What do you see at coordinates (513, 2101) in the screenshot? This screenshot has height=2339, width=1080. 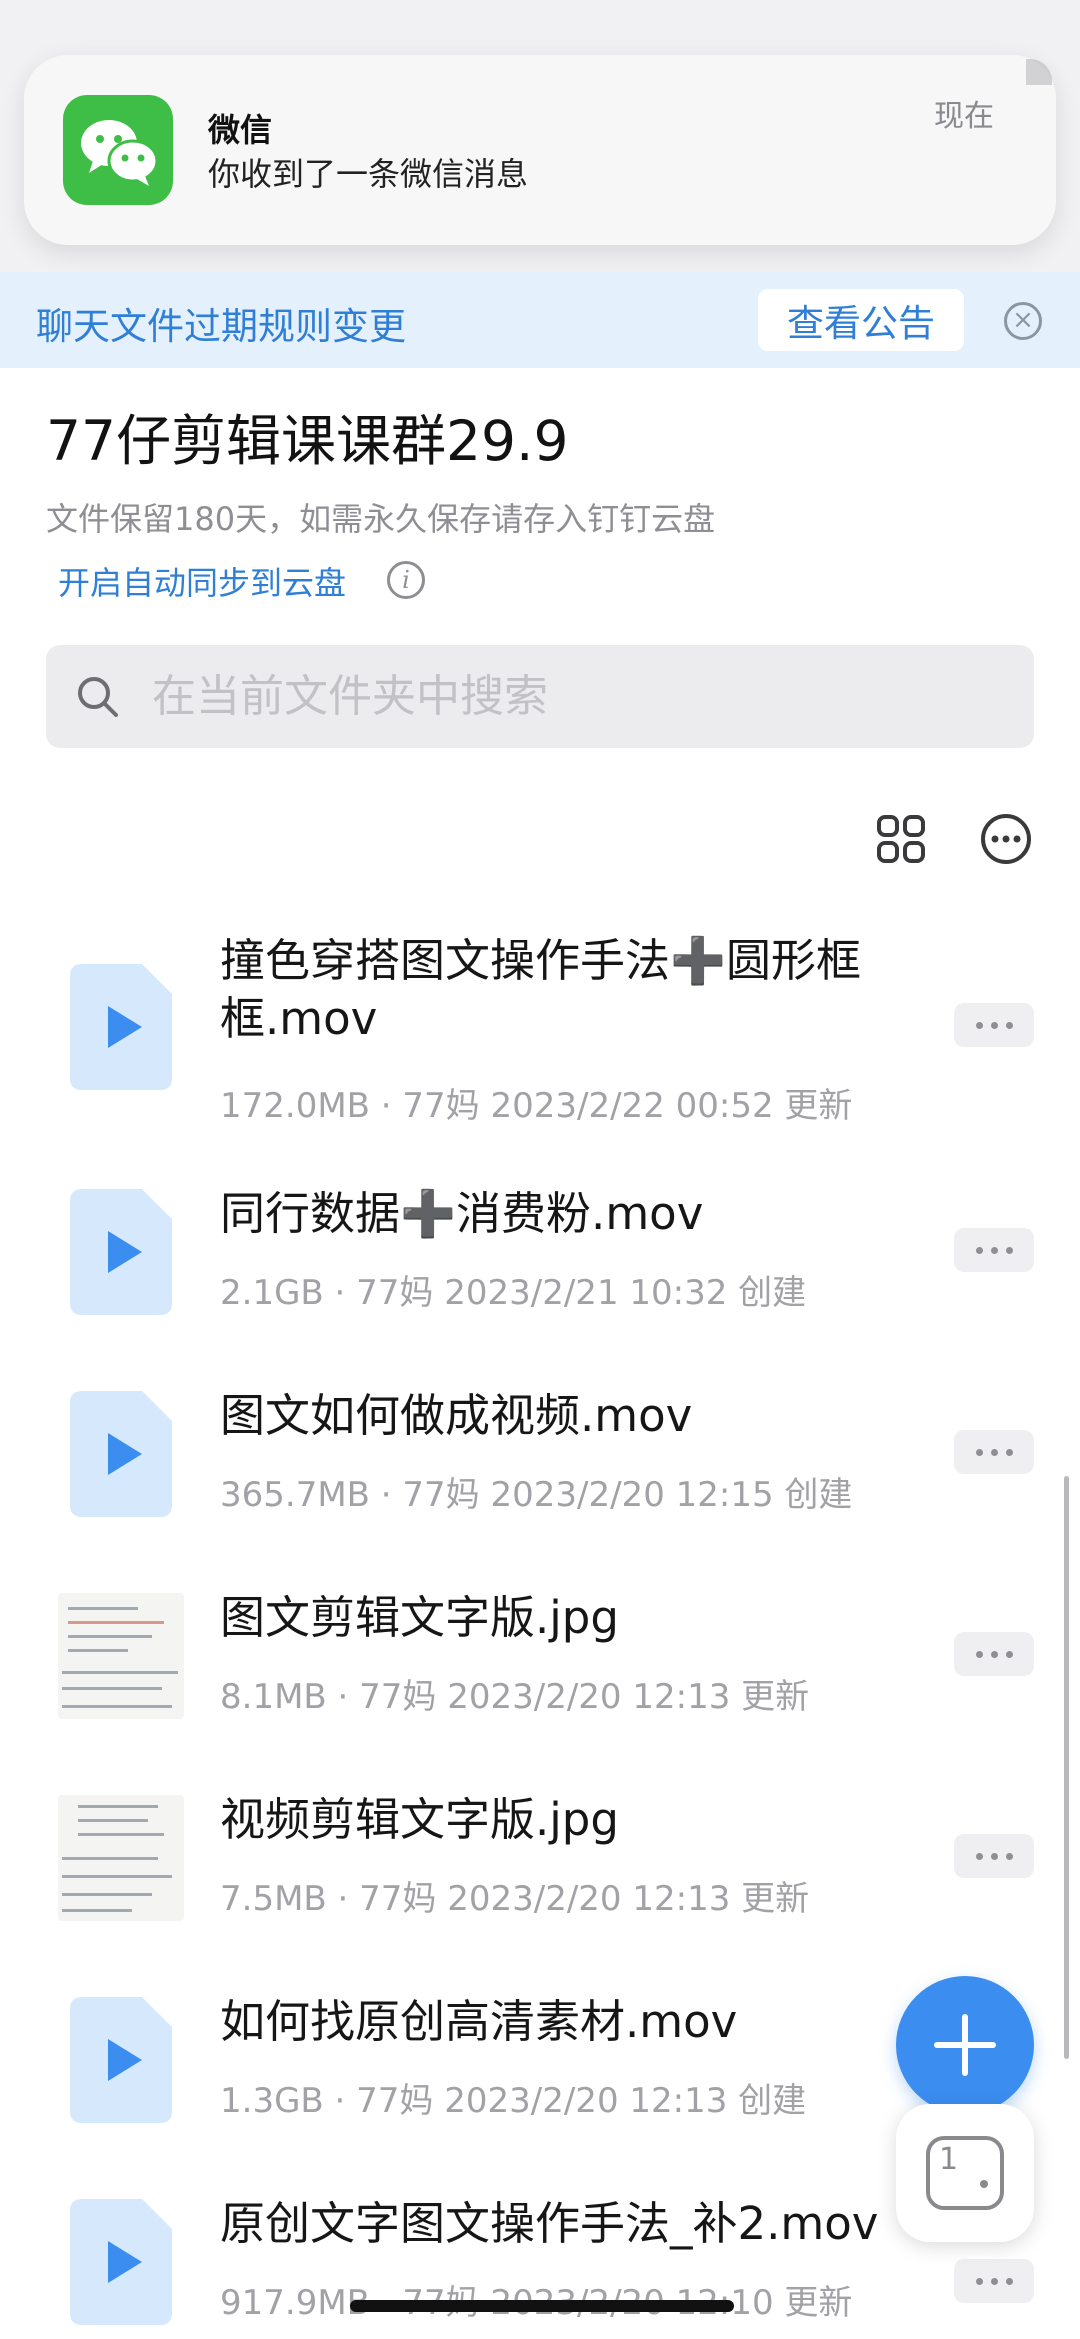 I see `file-meta: 1.3GB · 77妈 2023/2/20 12:13 创建` at bounding box center [513, 2101].